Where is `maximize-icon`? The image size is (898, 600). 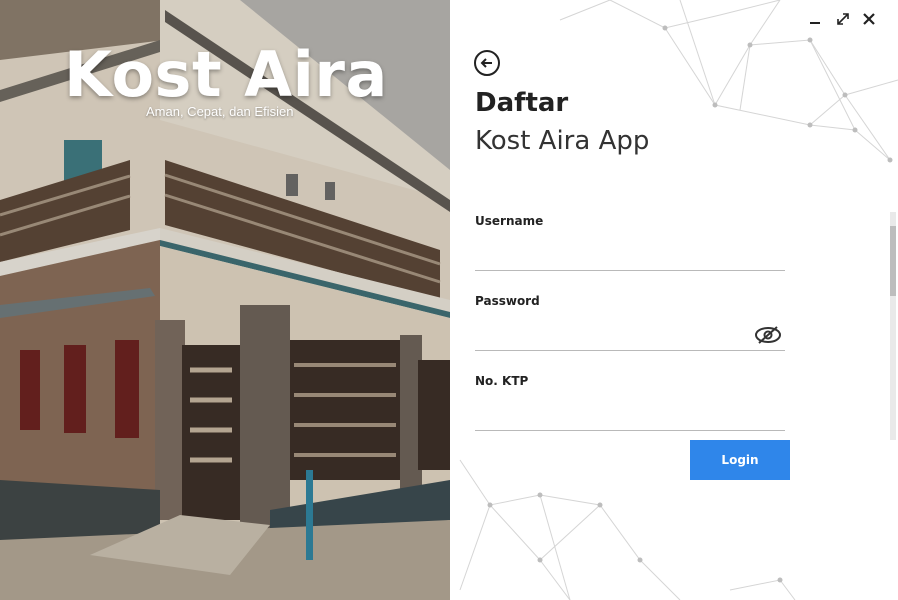 maximize-icon is located at coordinates (843, 19).